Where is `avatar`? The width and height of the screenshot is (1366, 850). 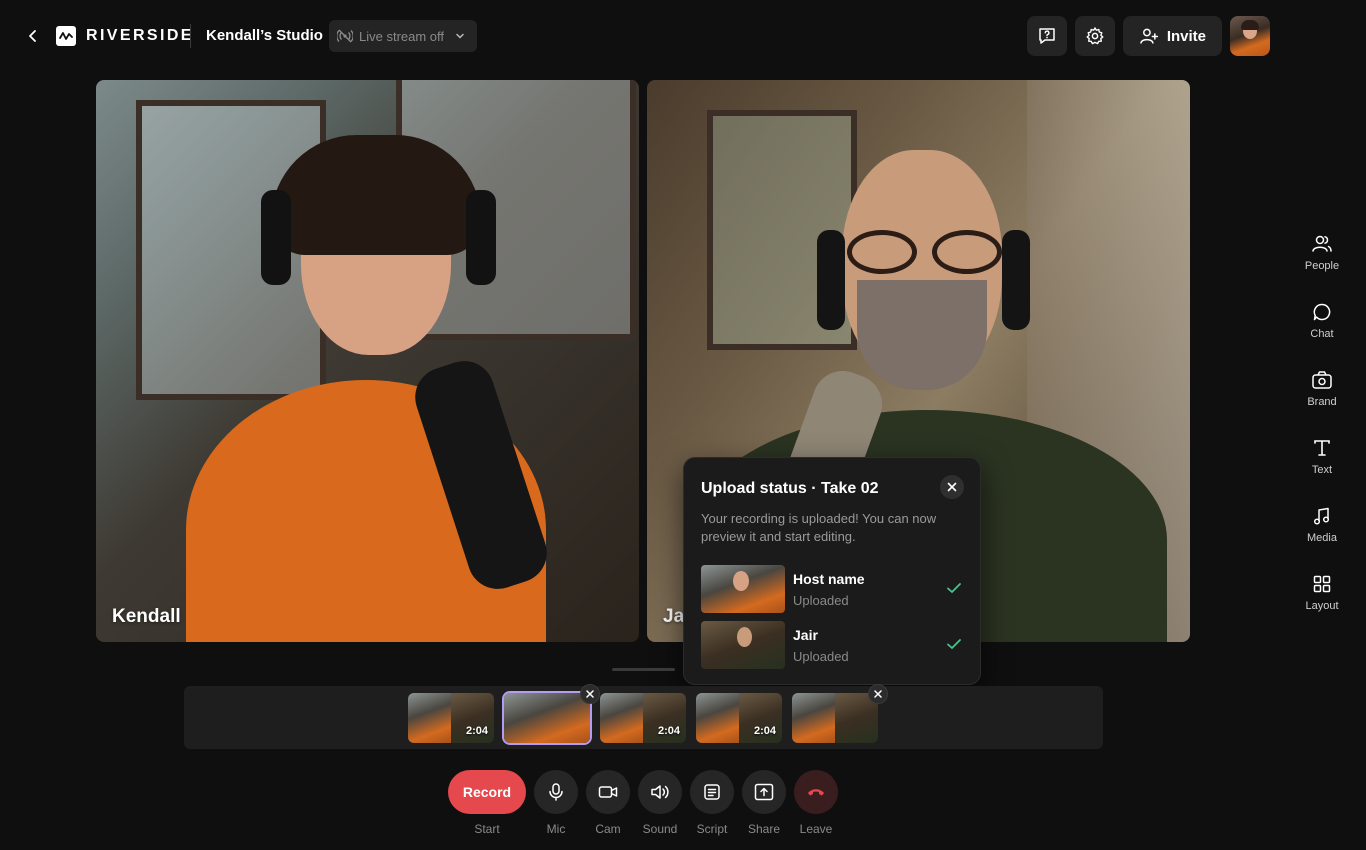
avatar is located at coordinates (1250, 36).